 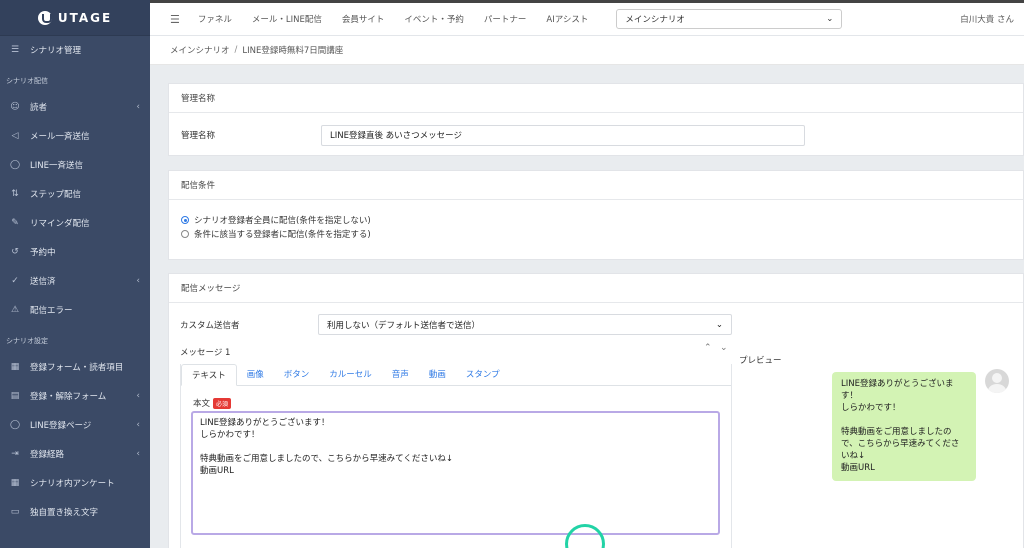 What do you see at coordinates (205, 353) in the screenshot?
I see `message-title: メッセージ 1` at bounding box center [205, 353].